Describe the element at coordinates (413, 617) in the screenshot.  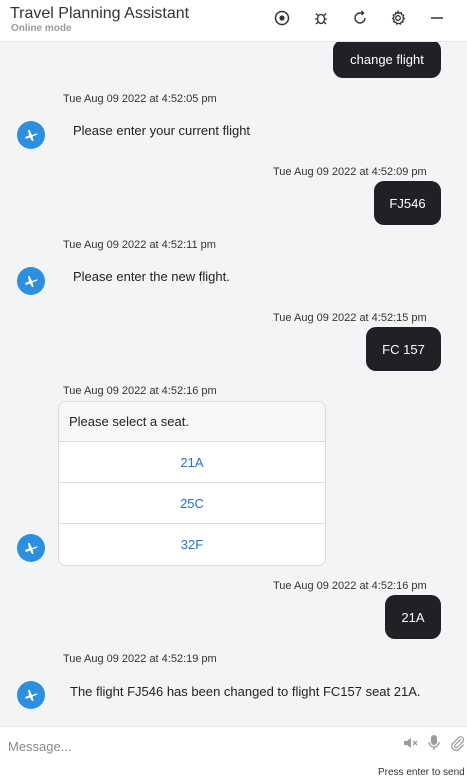
I see `user-message: 21A` at that location.